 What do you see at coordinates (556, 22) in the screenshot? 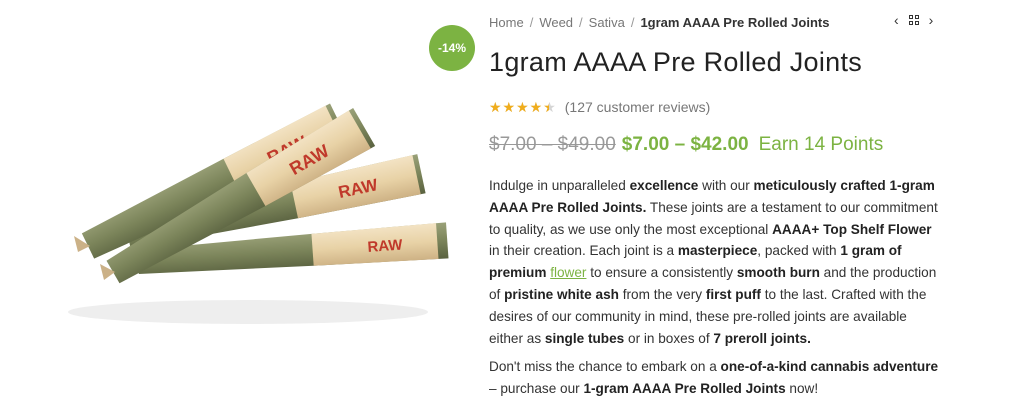
I see `breadcrumb-weed: Weed` at bounding box center [556, 22].